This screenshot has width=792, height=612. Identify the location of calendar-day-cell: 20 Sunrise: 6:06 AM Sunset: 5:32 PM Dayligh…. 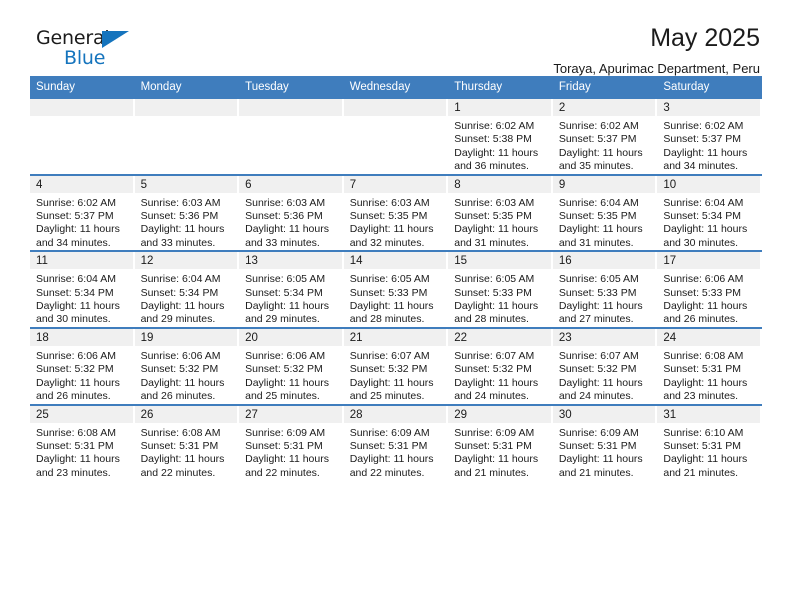
(291, 365).